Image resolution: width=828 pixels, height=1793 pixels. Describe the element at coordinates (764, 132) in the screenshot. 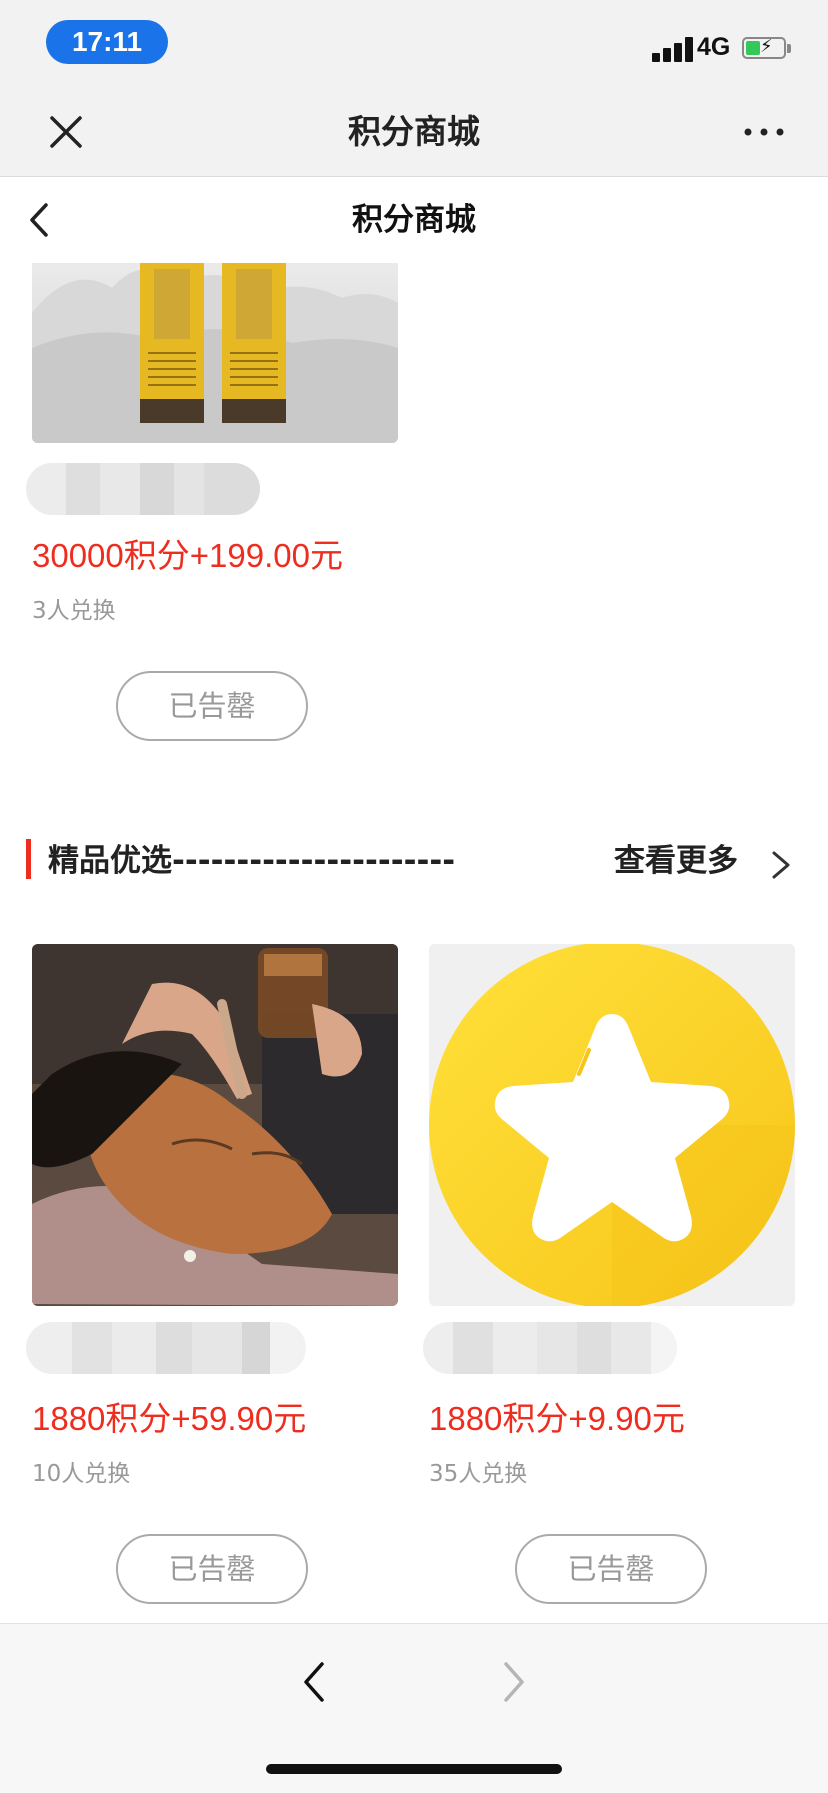

I see `more-icon` at that location.